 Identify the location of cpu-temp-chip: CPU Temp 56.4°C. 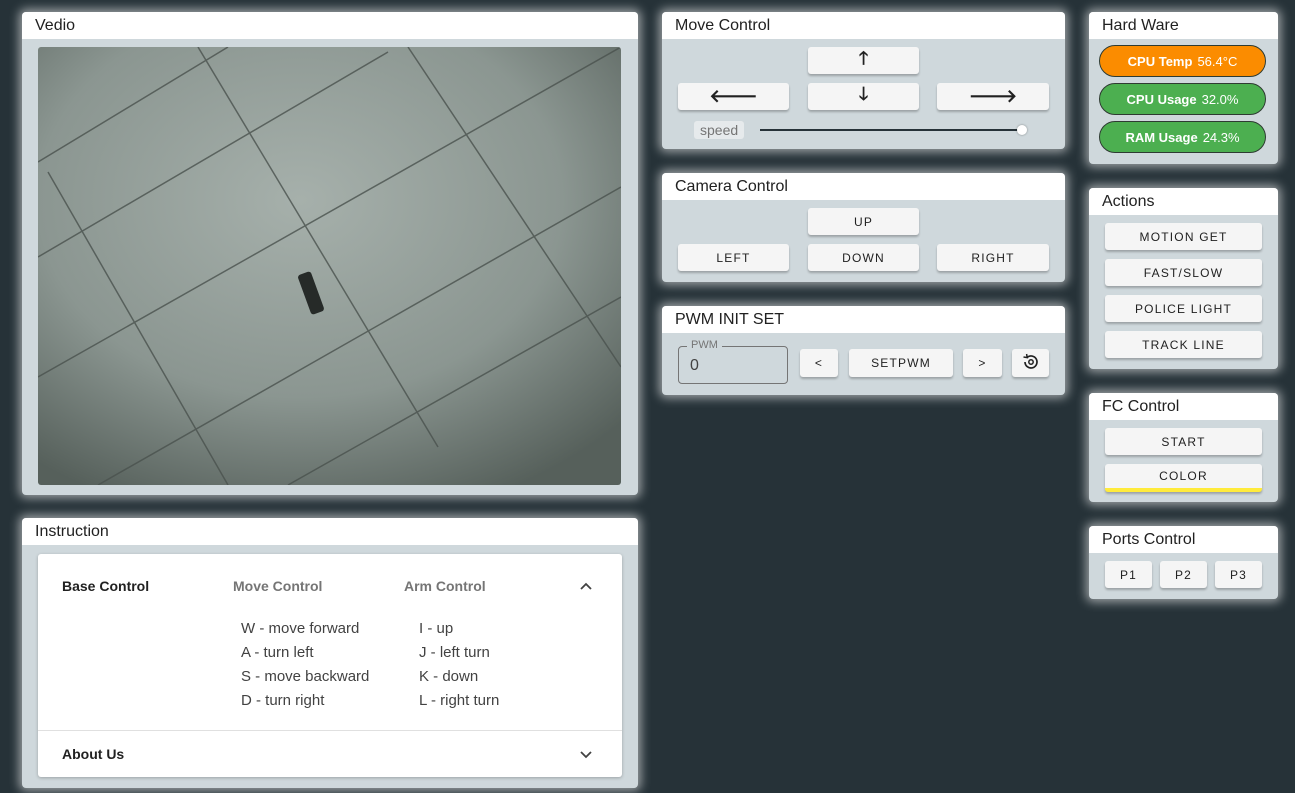
(1182, 61).